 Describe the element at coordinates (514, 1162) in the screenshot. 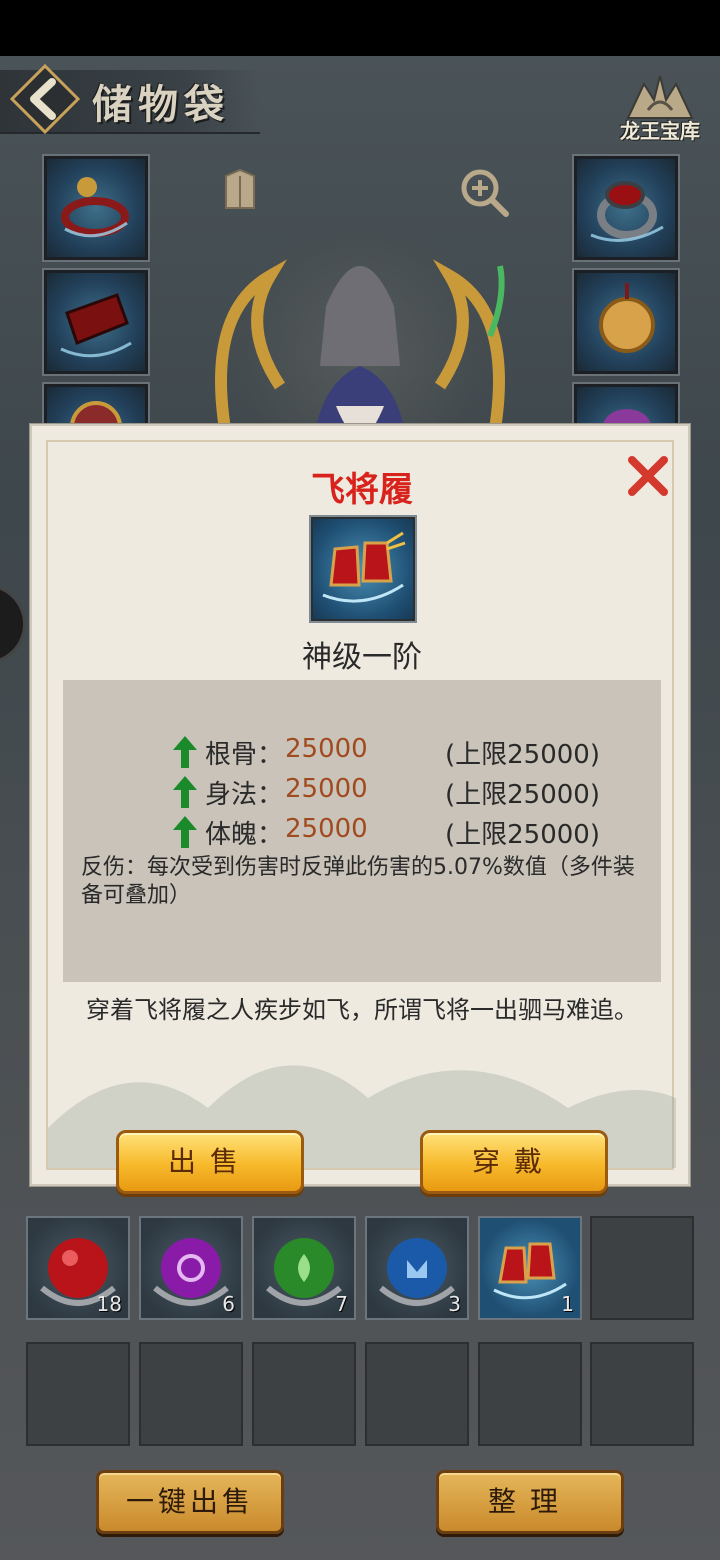

I see `equip-button: 穿戴` at that location.